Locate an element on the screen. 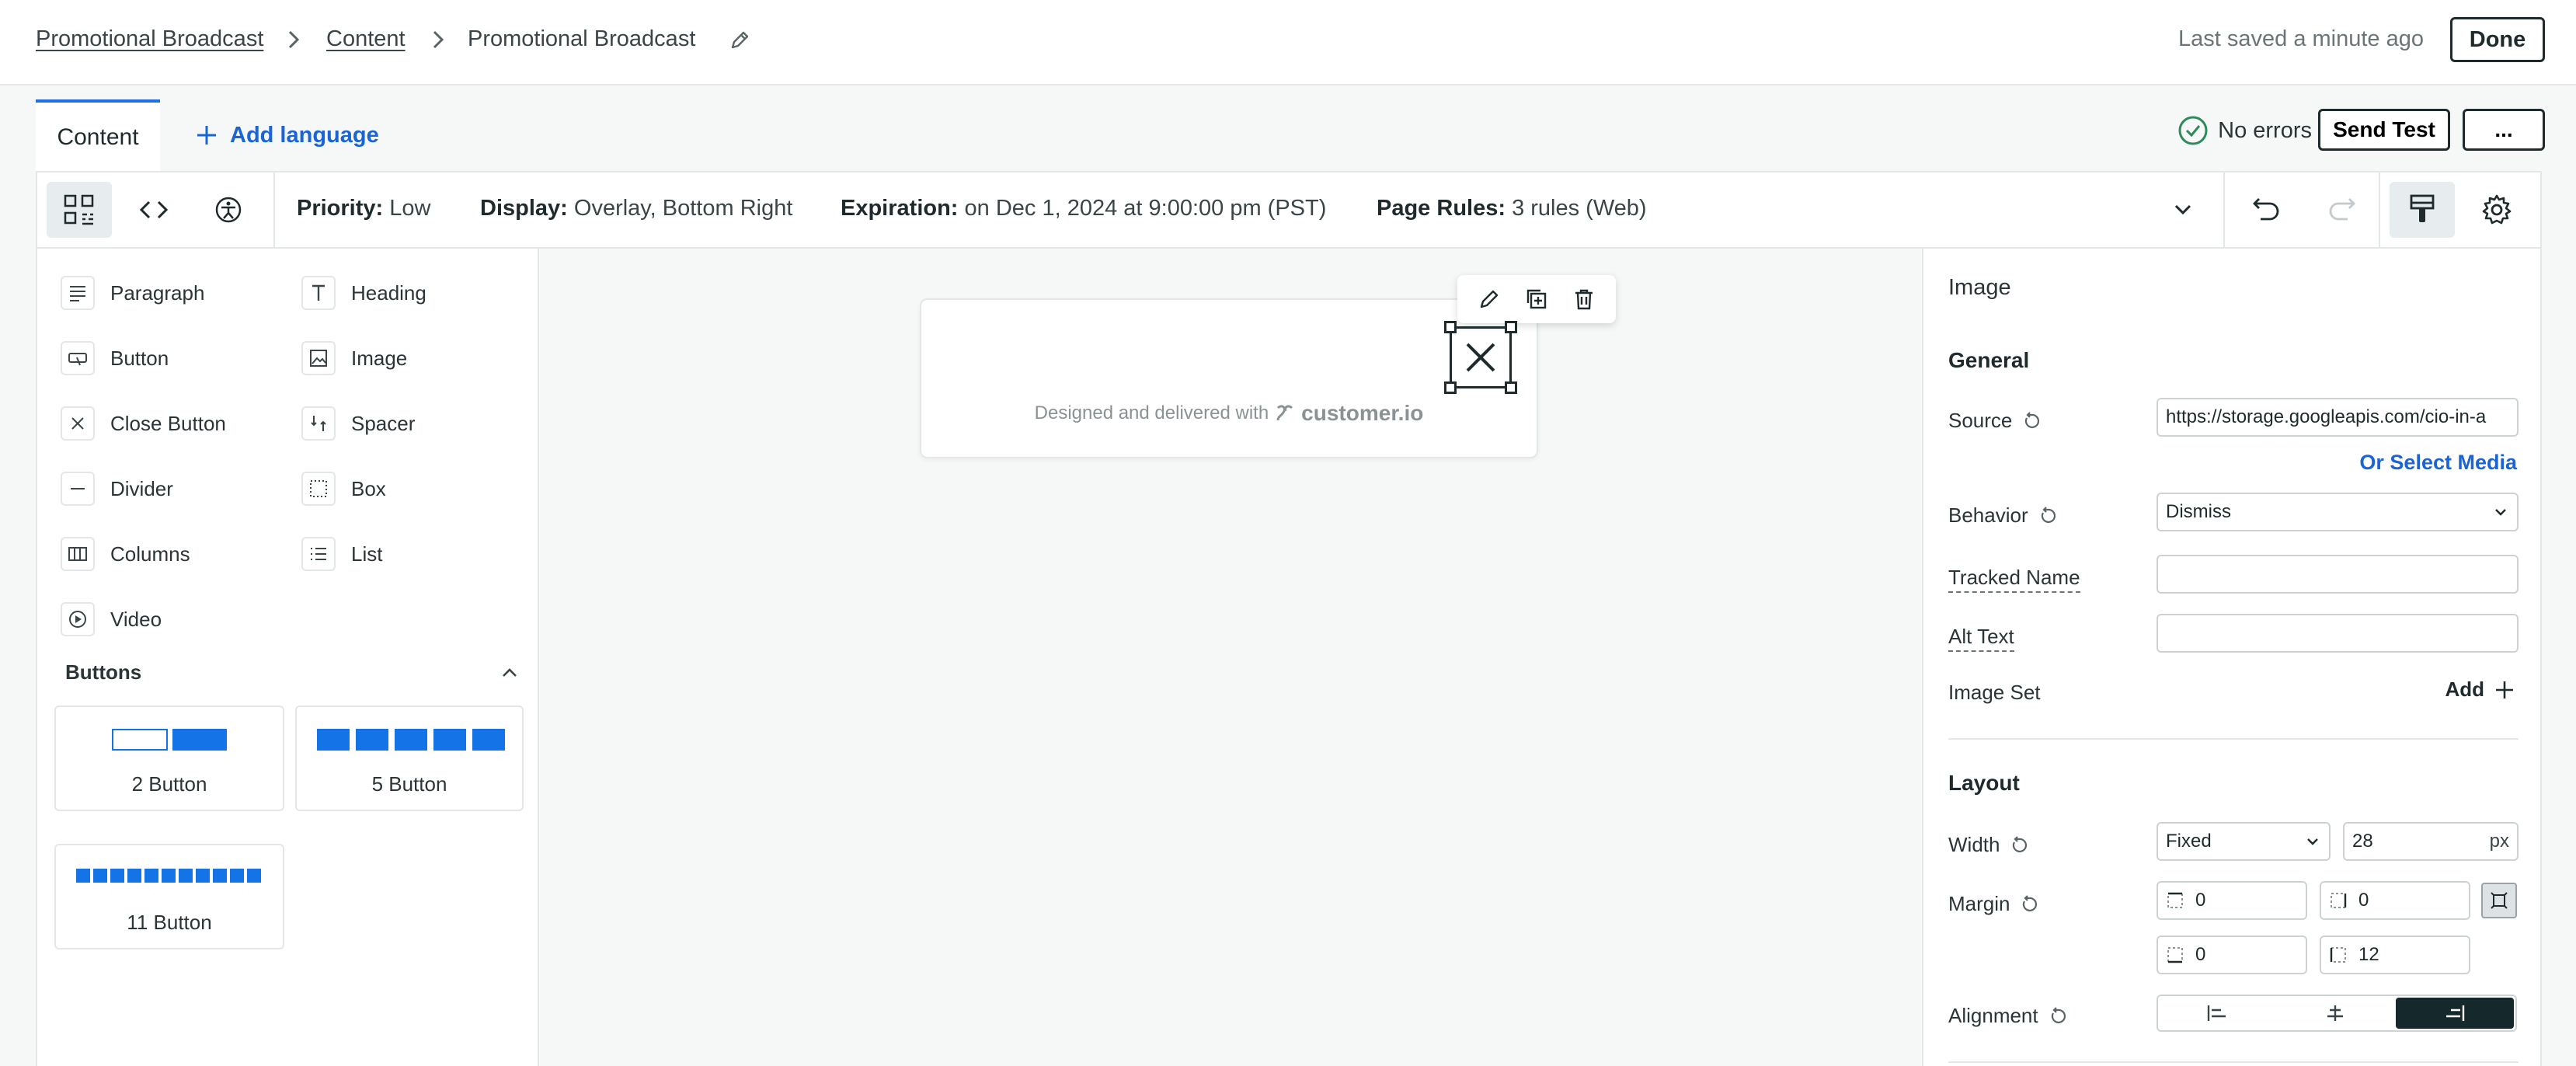  general-section-title: General is located at coordinates (1989, 360).